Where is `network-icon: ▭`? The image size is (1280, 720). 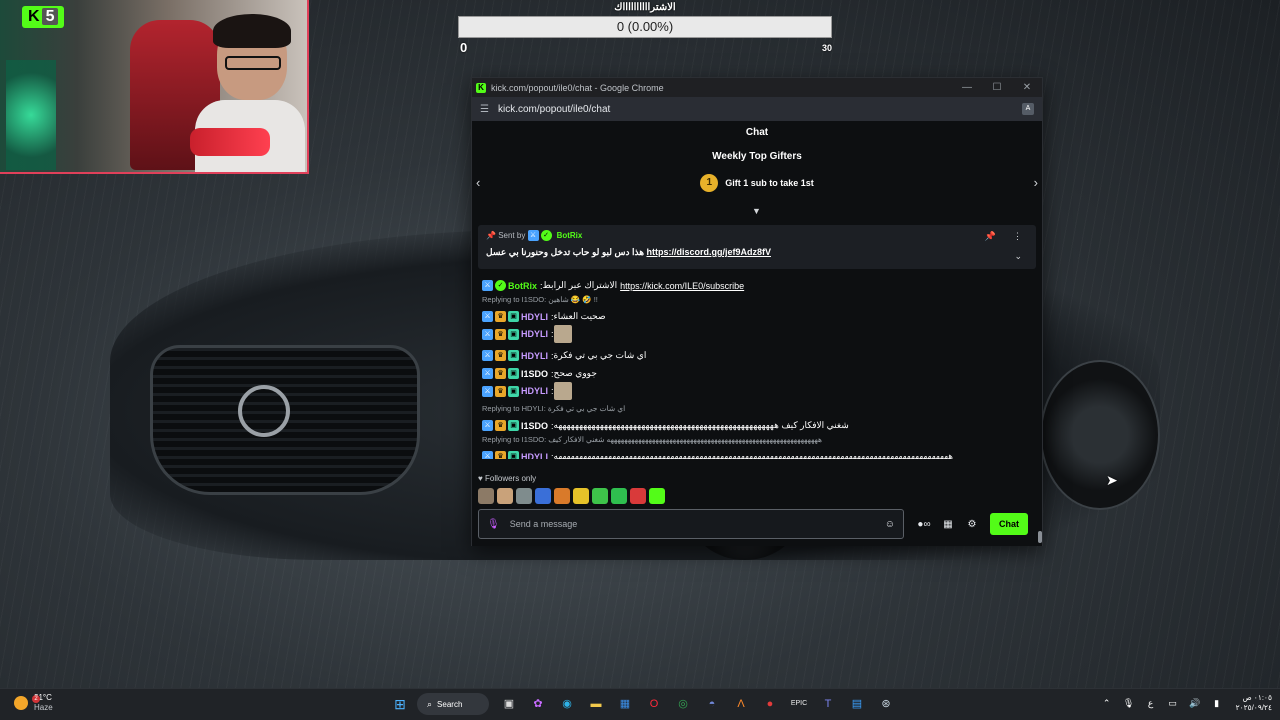
network-icon: ▭ is located at coordinates (1173, 703).